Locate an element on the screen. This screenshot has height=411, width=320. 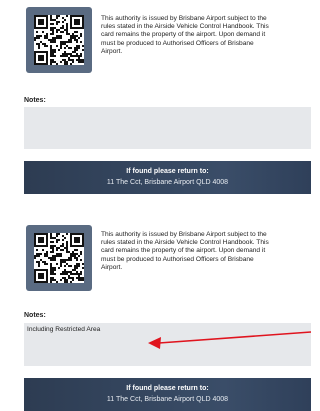
arrow-shaft is located at coordinates (234, 337).